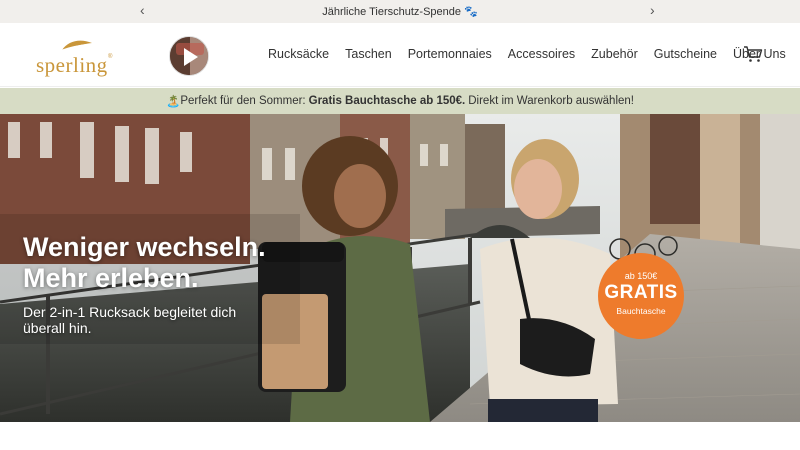  What do you see at coordinates (111, 278) in the screenshot?
I see `hero-headline-line2: Mehr erleben.` at bounding box center [111, 278].